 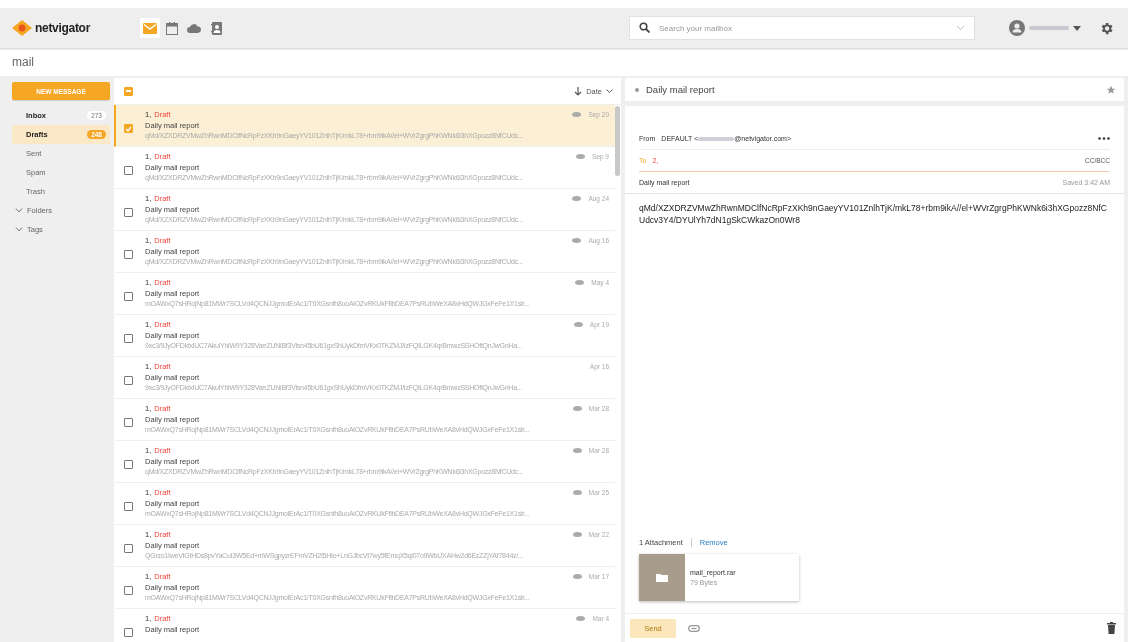 I want to click on settings-icon, so click(x=1106, y=28).